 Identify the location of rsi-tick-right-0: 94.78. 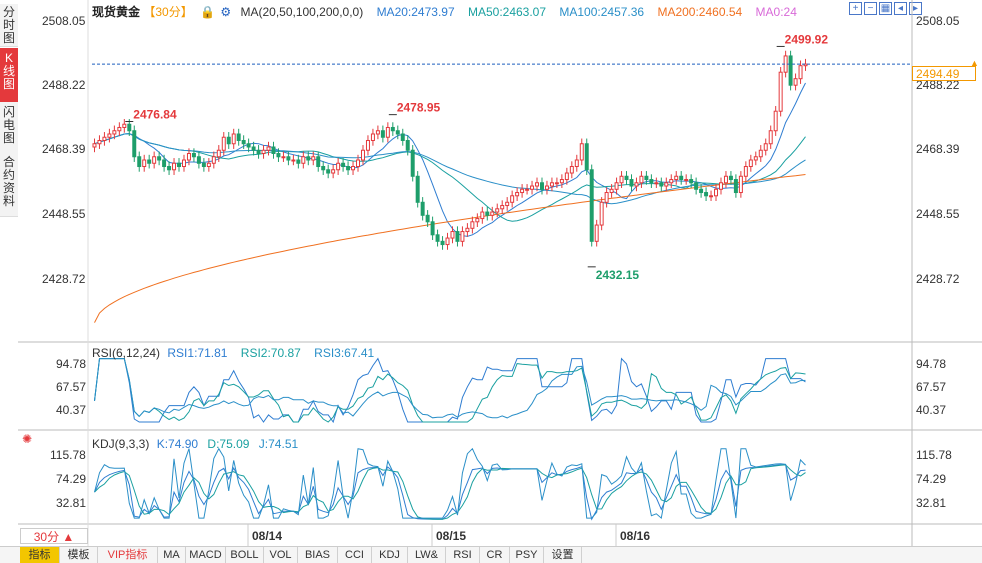
(931, 364).